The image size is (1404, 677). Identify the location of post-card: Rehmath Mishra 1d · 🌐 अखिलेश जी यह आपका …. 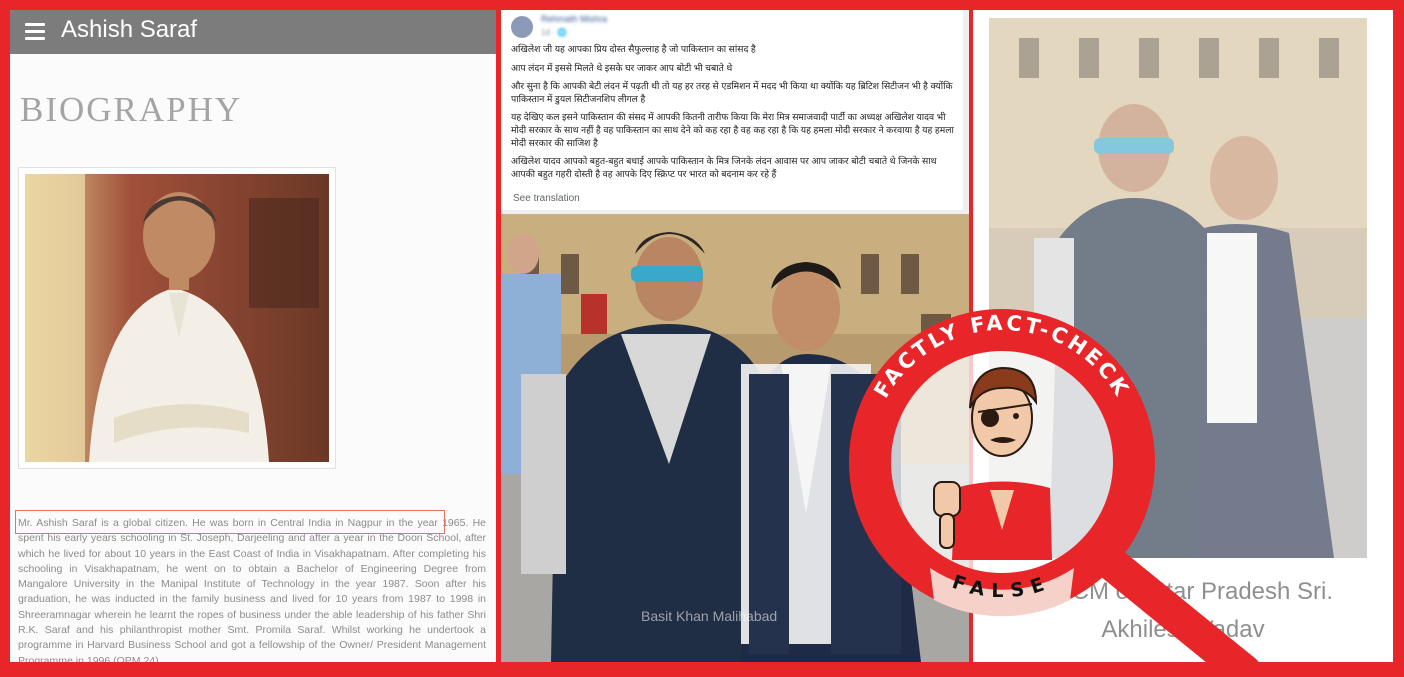
(732, 110).